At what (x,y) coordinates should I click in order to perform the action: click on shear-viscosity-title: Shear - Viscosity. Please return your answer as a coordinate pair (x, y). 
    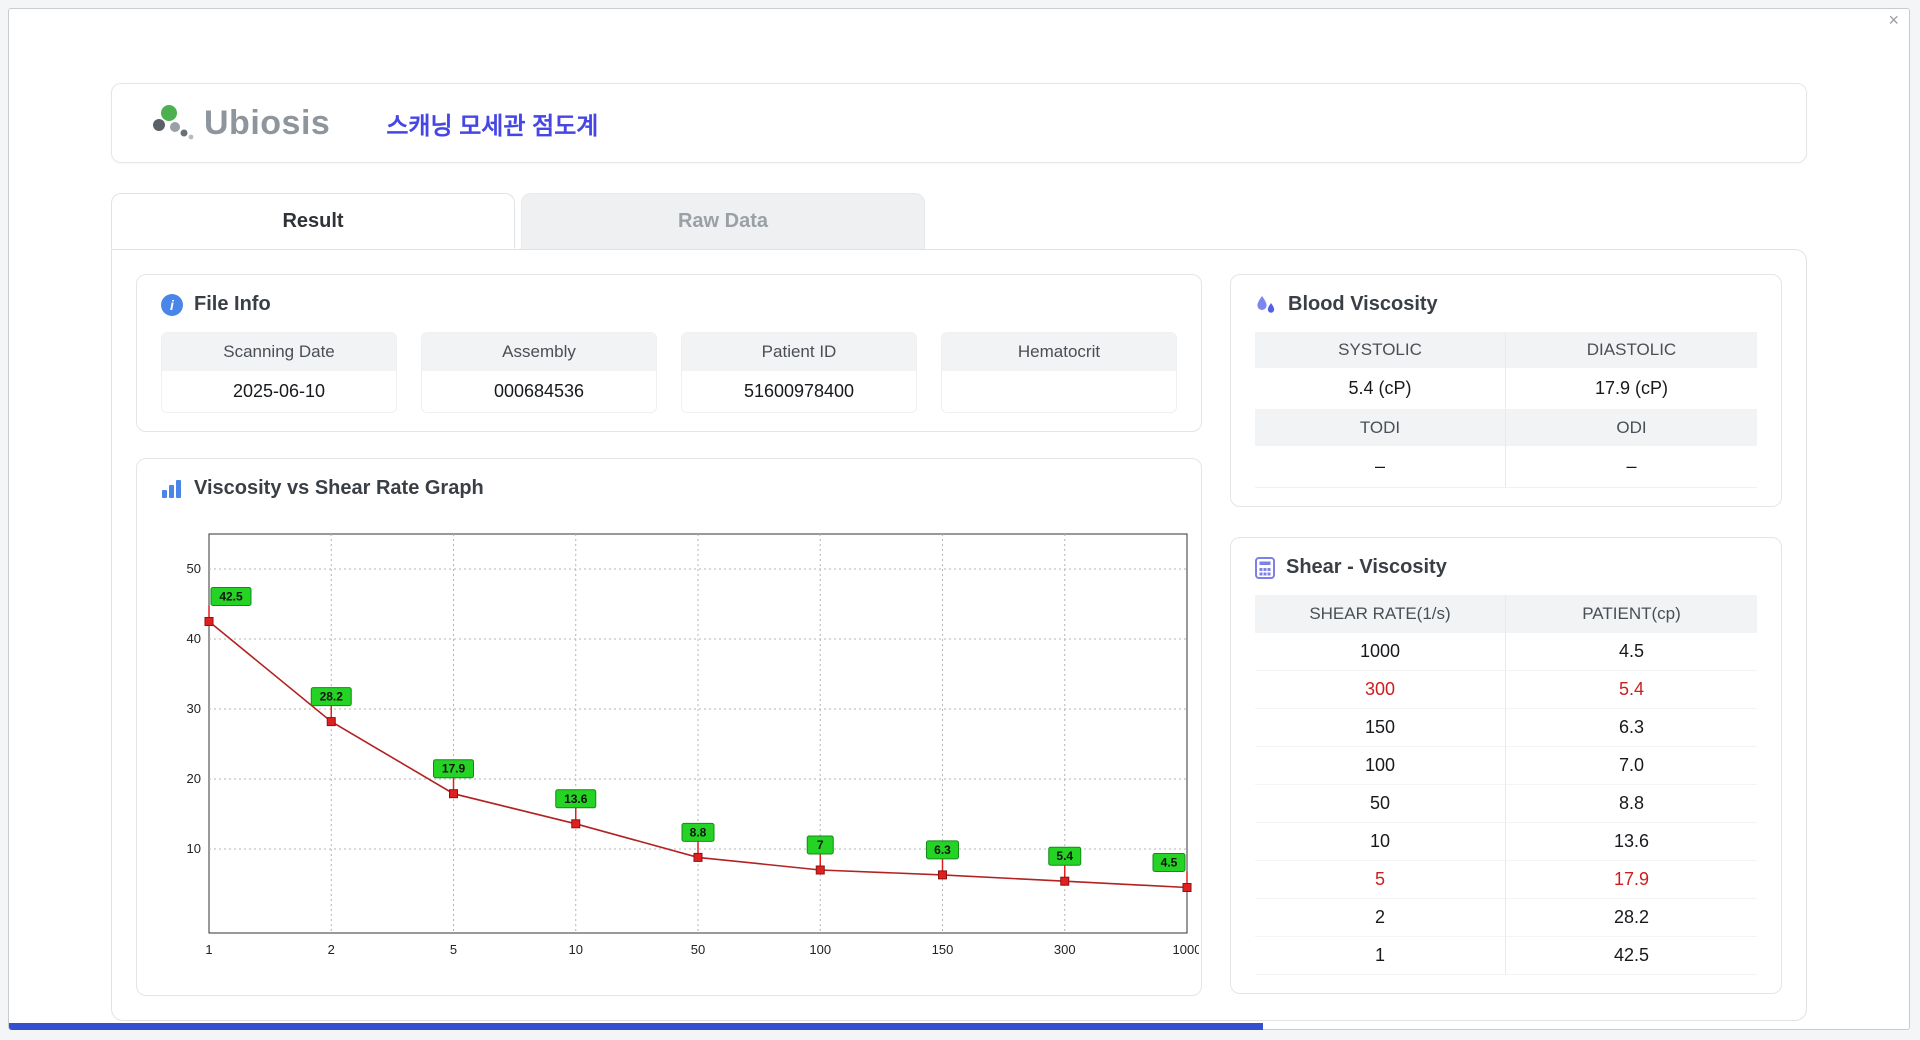
    Looking at the image, I should click on (1366, 567).